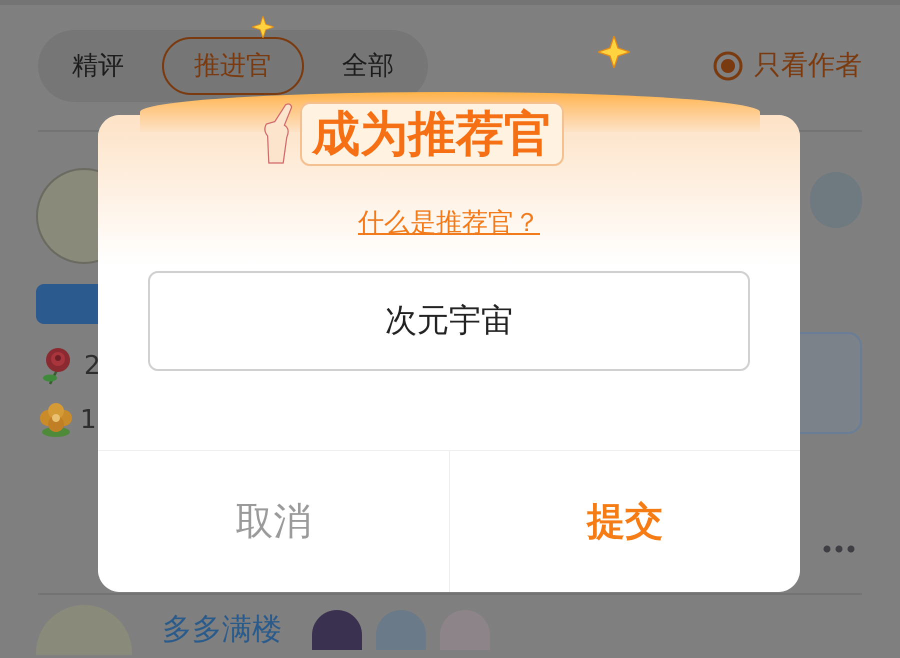 Image resolution: width=900 pixels, height=658 pixels. Describe the element at coordinates (98, 66) in the screenshot. I see `filter-tab: 精评` at that location.